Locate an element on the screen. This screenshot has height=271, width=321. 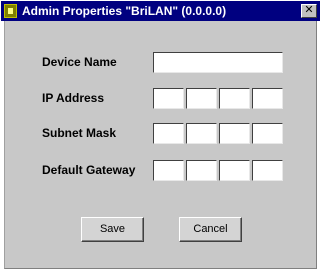
title-bar: Admin Properties "BriLAN" (0.0.0.0) ✕ is located at coordinates (160, 11).